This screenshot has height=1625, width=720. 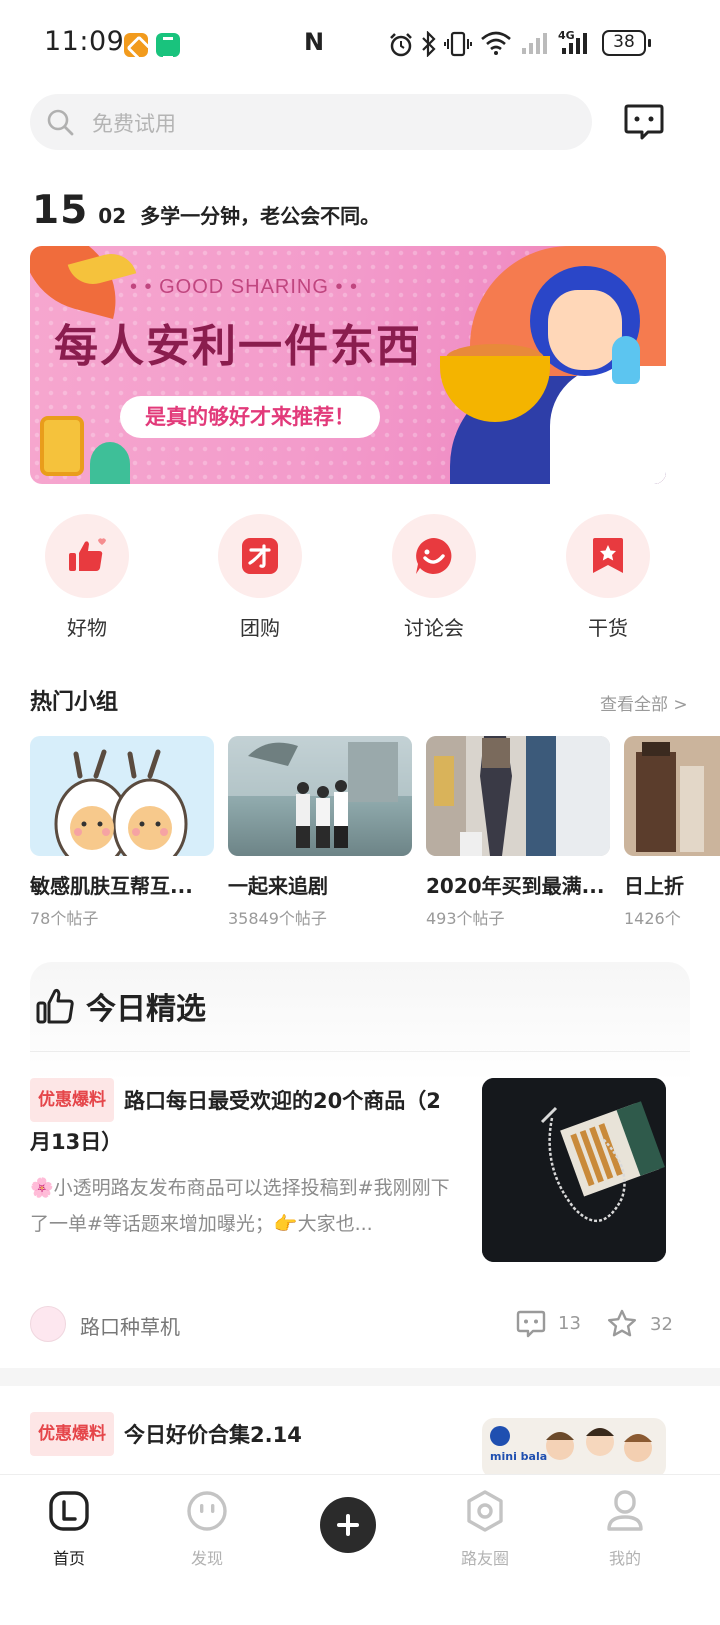 I want to click on alarm-icon, so click(x=401, y=45).